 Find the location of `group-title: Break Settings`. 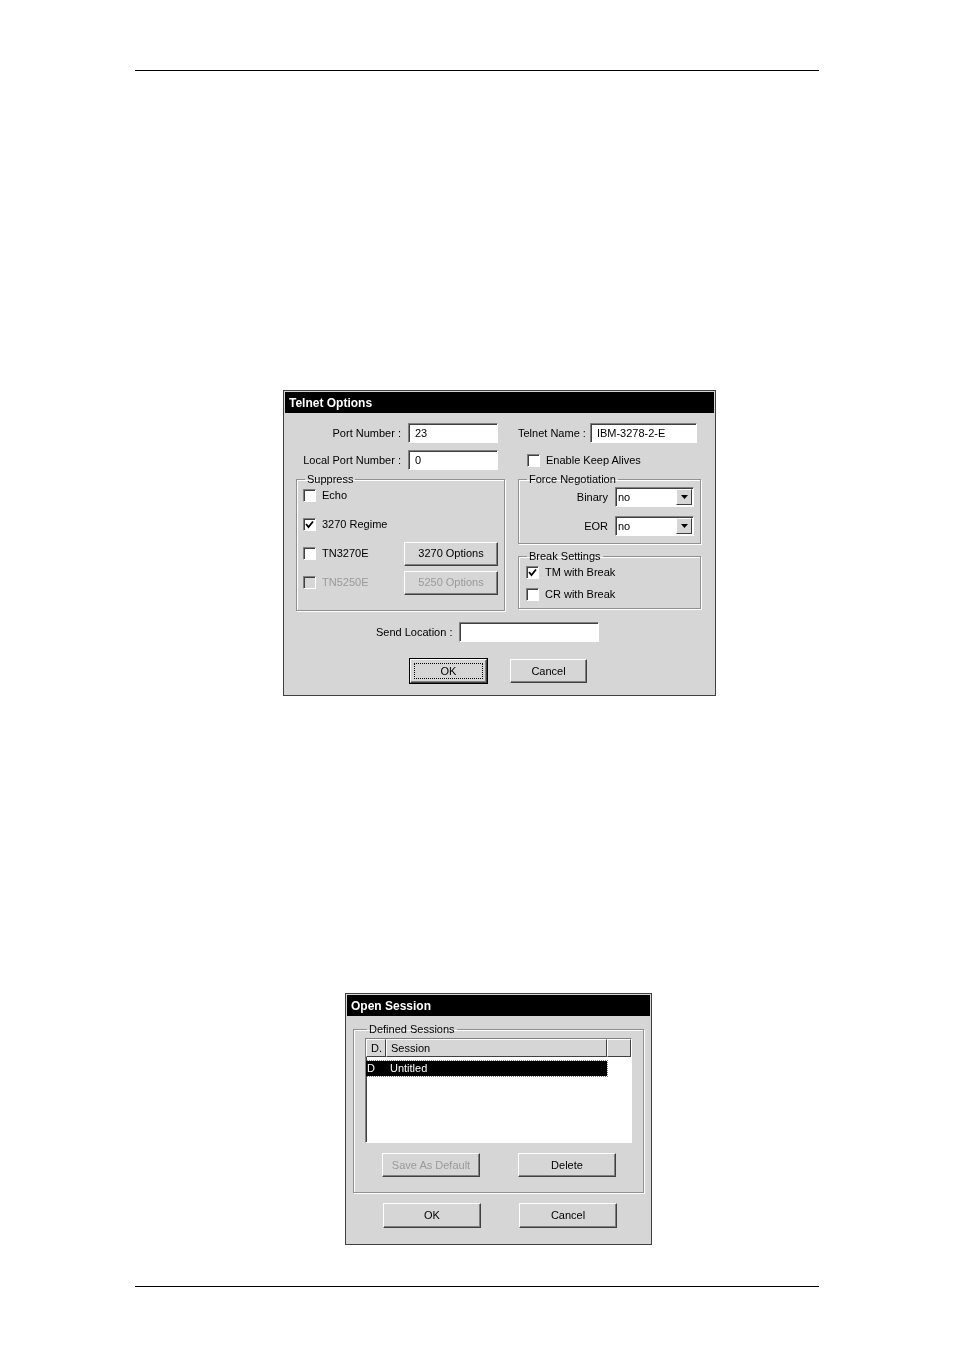

group-title: Break Settings is located at coordinates (565, 556).